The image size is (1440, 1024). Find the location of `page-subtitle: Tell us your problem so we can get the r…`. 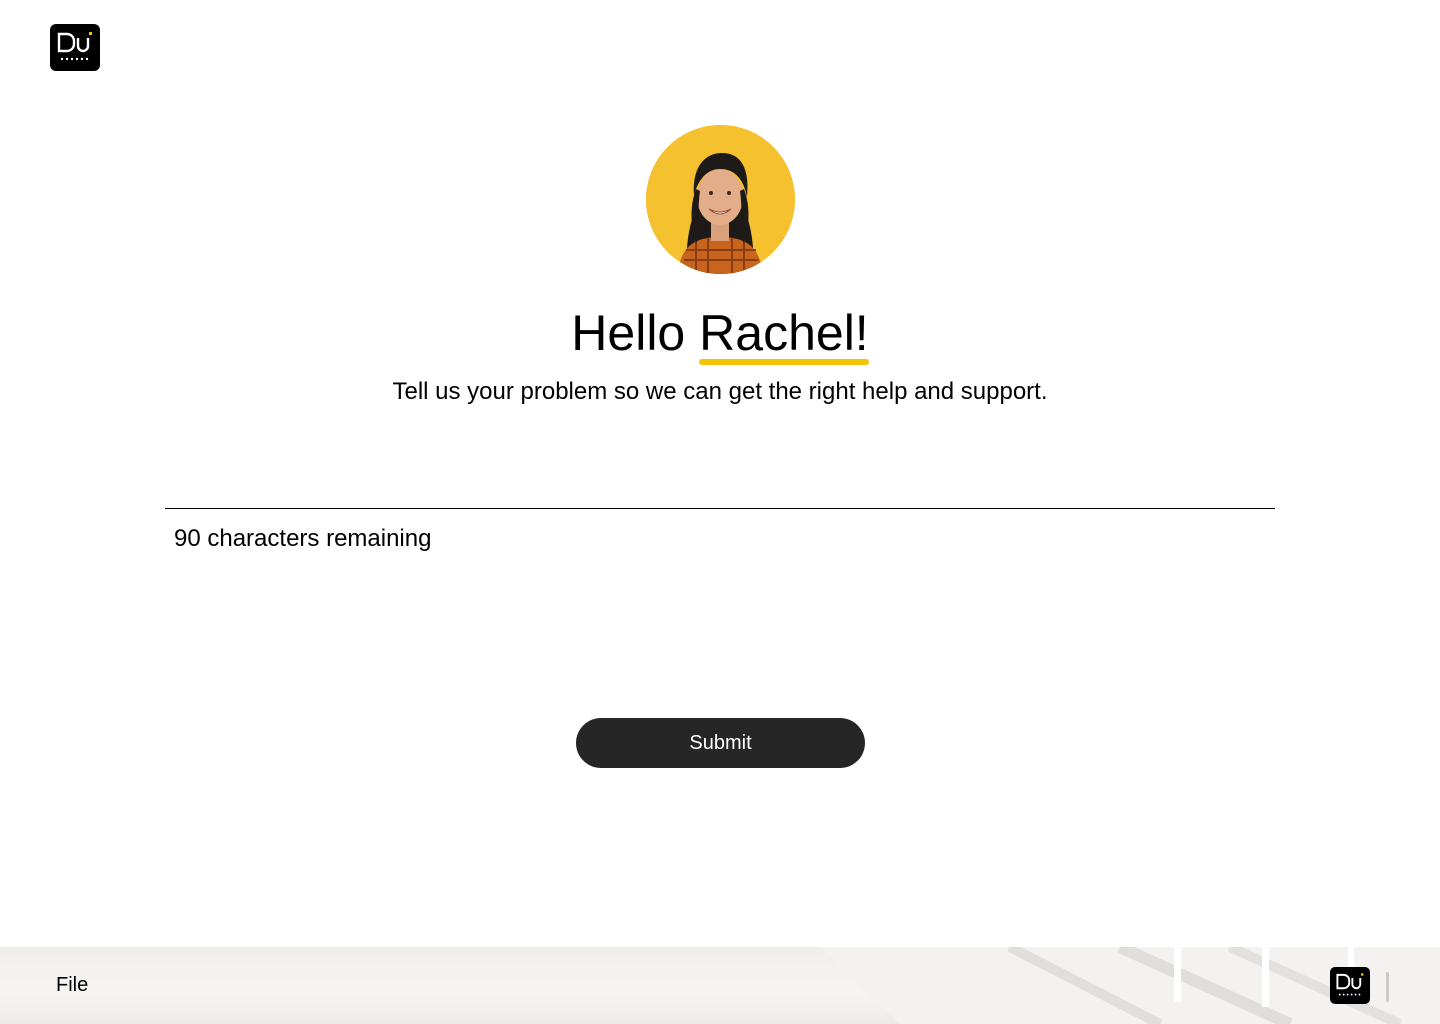

page-subtitle: Tell us your problem so we can get the r… is located at coordinates (720, 391).